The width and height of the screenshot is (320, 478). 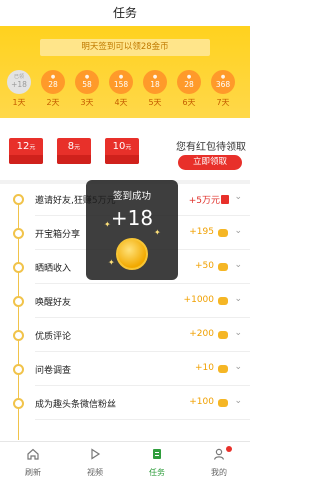 I want to click on red-packet-text: 您有红包待领取, so click(x=211, y=147).